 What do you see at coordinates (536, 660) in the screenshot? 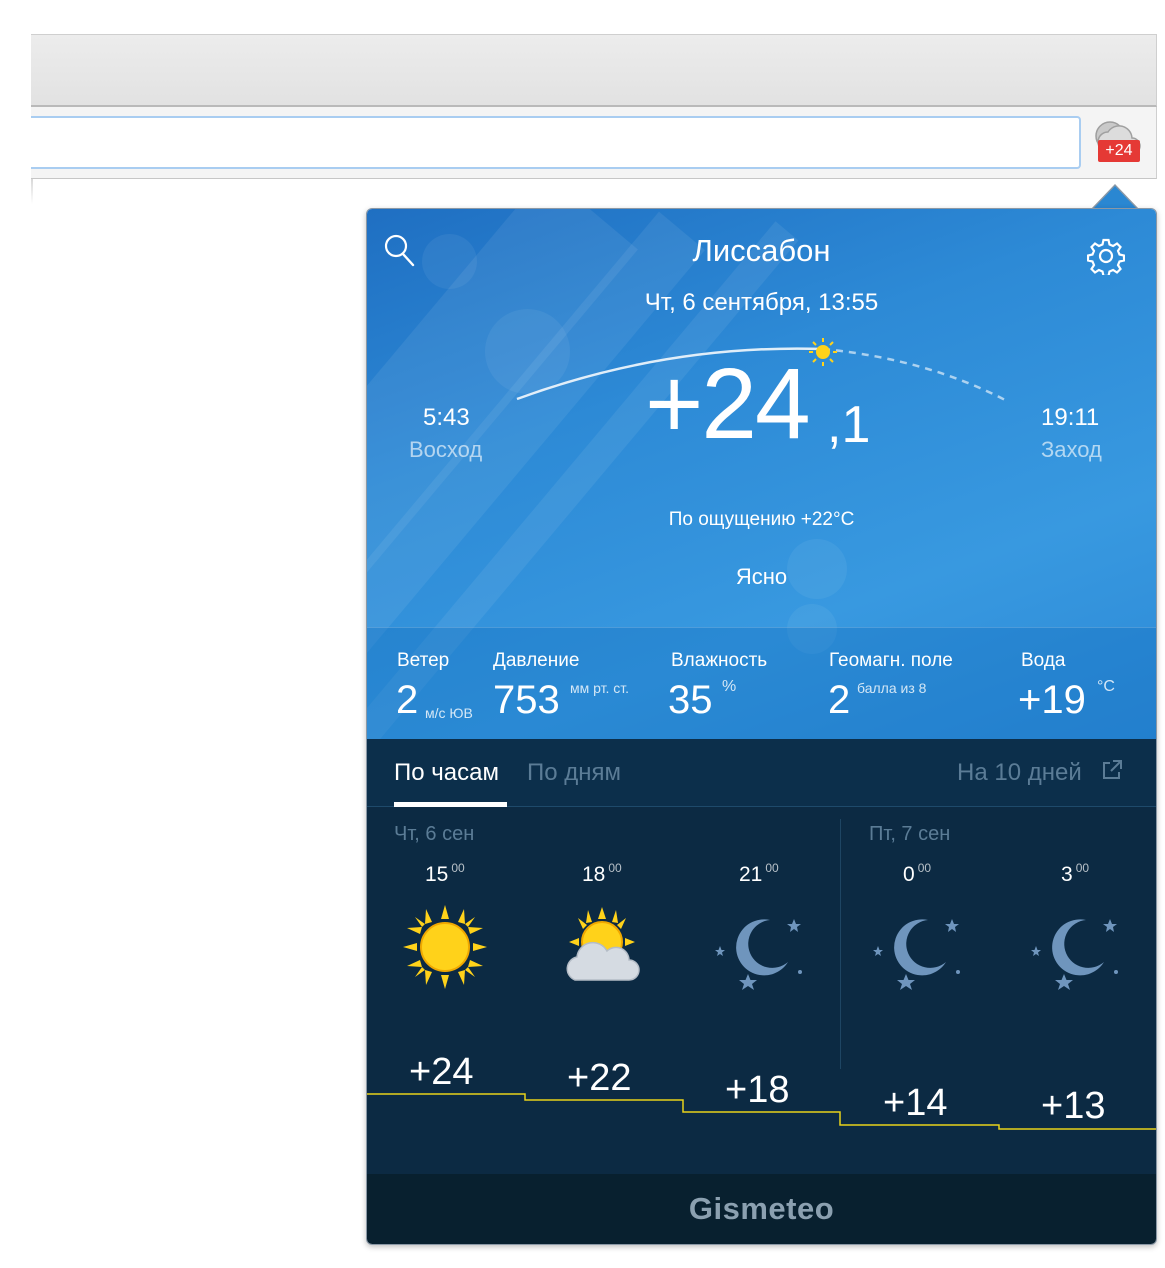
I see `pressure-label: Давление` at bounding box center [536, 660].